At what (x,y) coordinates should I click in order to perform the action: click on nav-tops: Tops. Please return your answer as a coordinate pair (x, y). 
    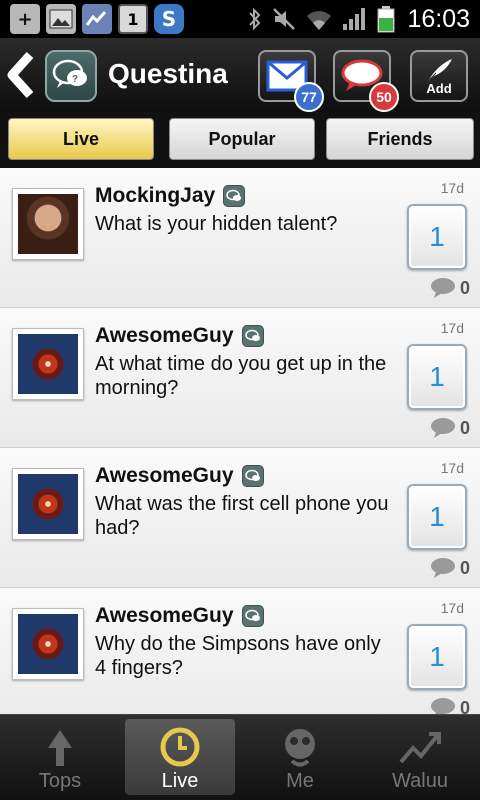
    Looking at the image, I should click on (60, 757).